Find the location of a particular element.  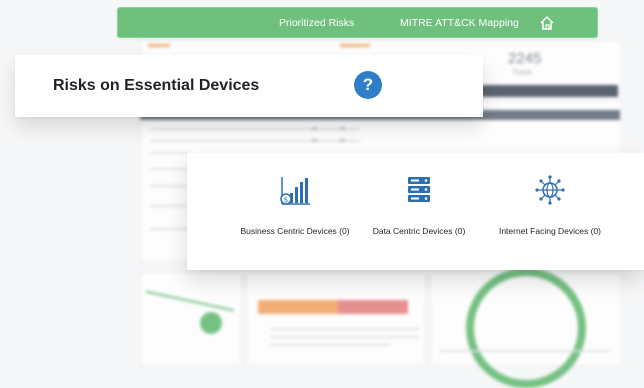

bg-trend-panel is located at coordinates (191, 319).